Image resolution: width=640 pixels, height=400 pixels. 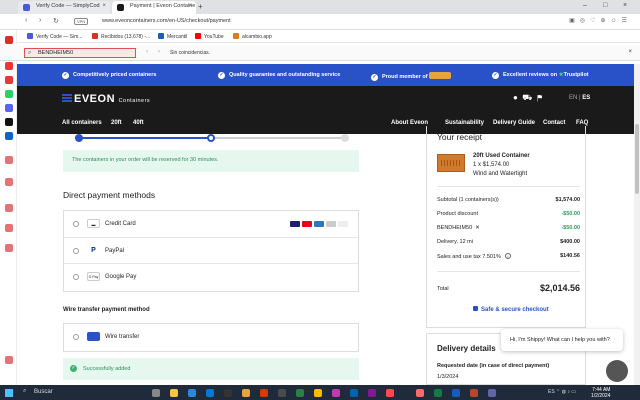 I want to click on bookmark-alcambio: alcambio.app, so click(x=252, y=36).